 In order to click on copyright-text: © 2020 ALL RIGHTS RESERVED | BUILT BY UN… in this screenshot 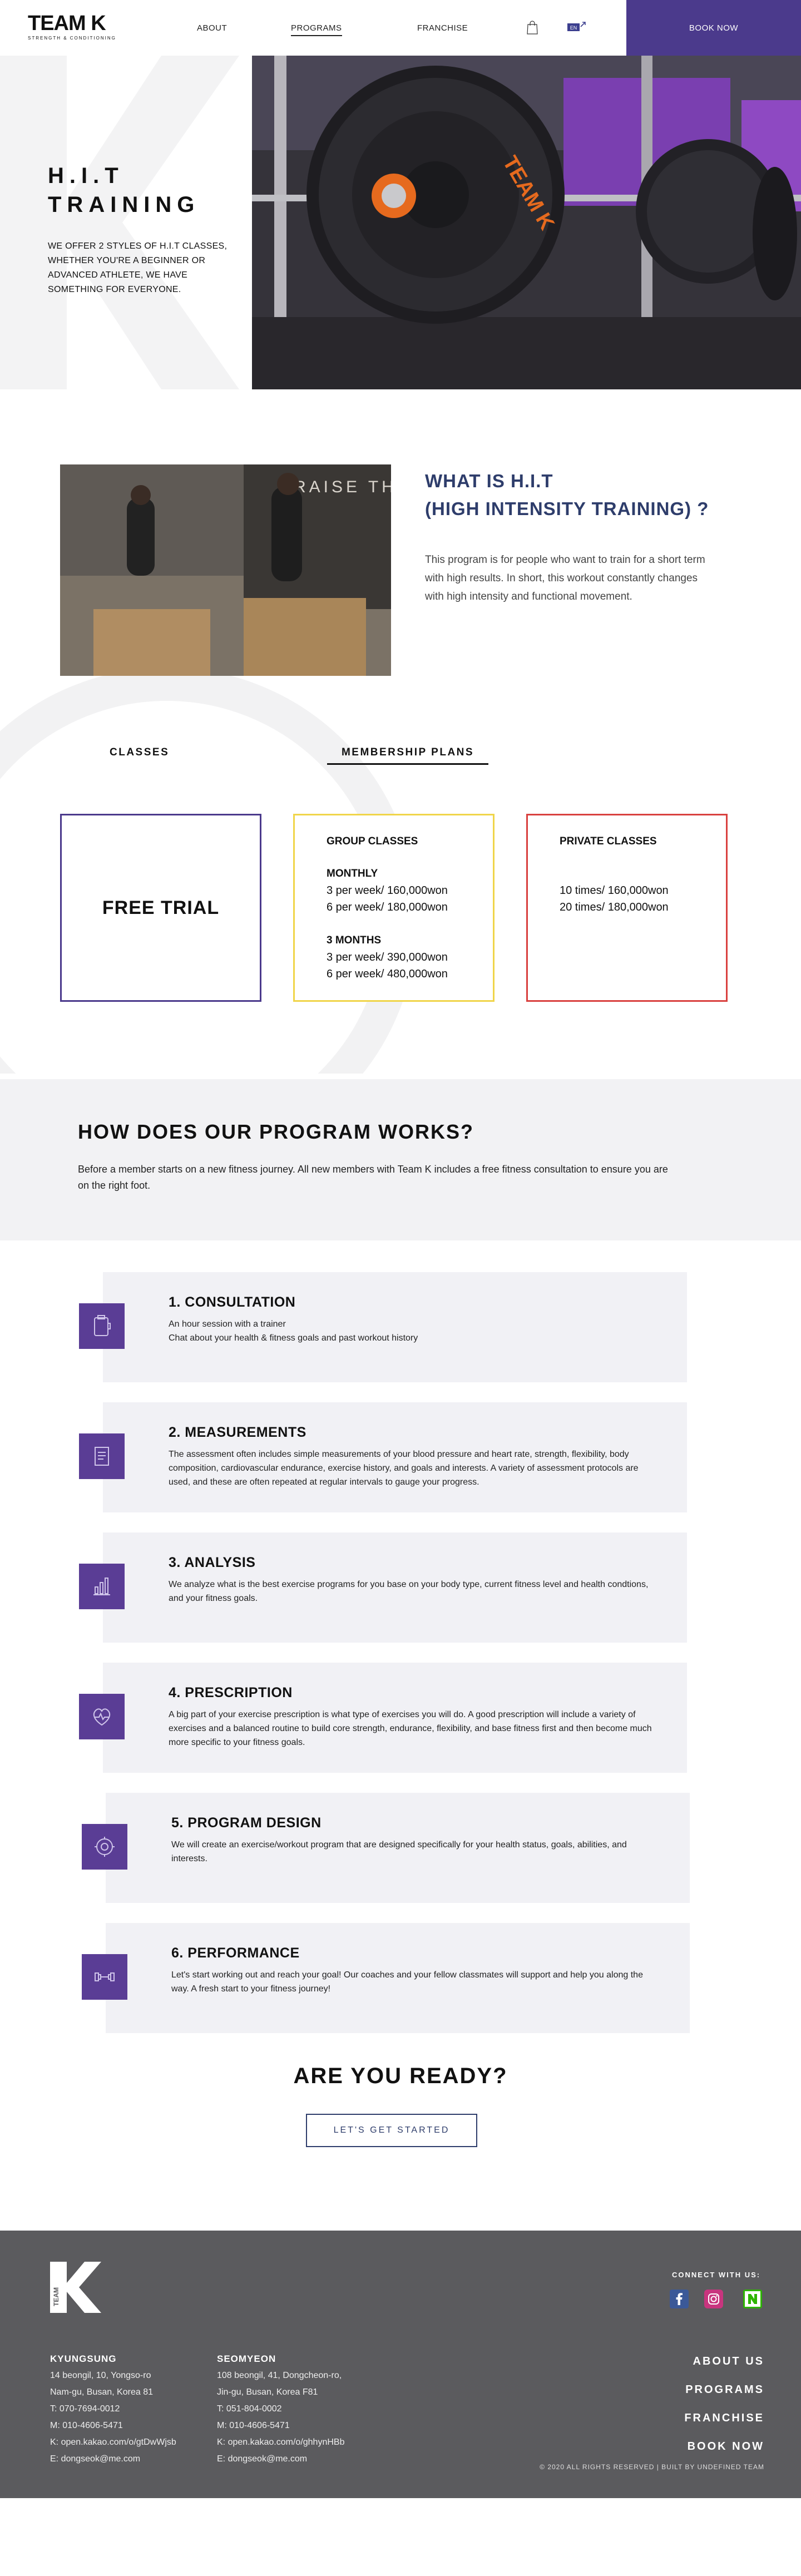, I will do `click(652, 2467)`.